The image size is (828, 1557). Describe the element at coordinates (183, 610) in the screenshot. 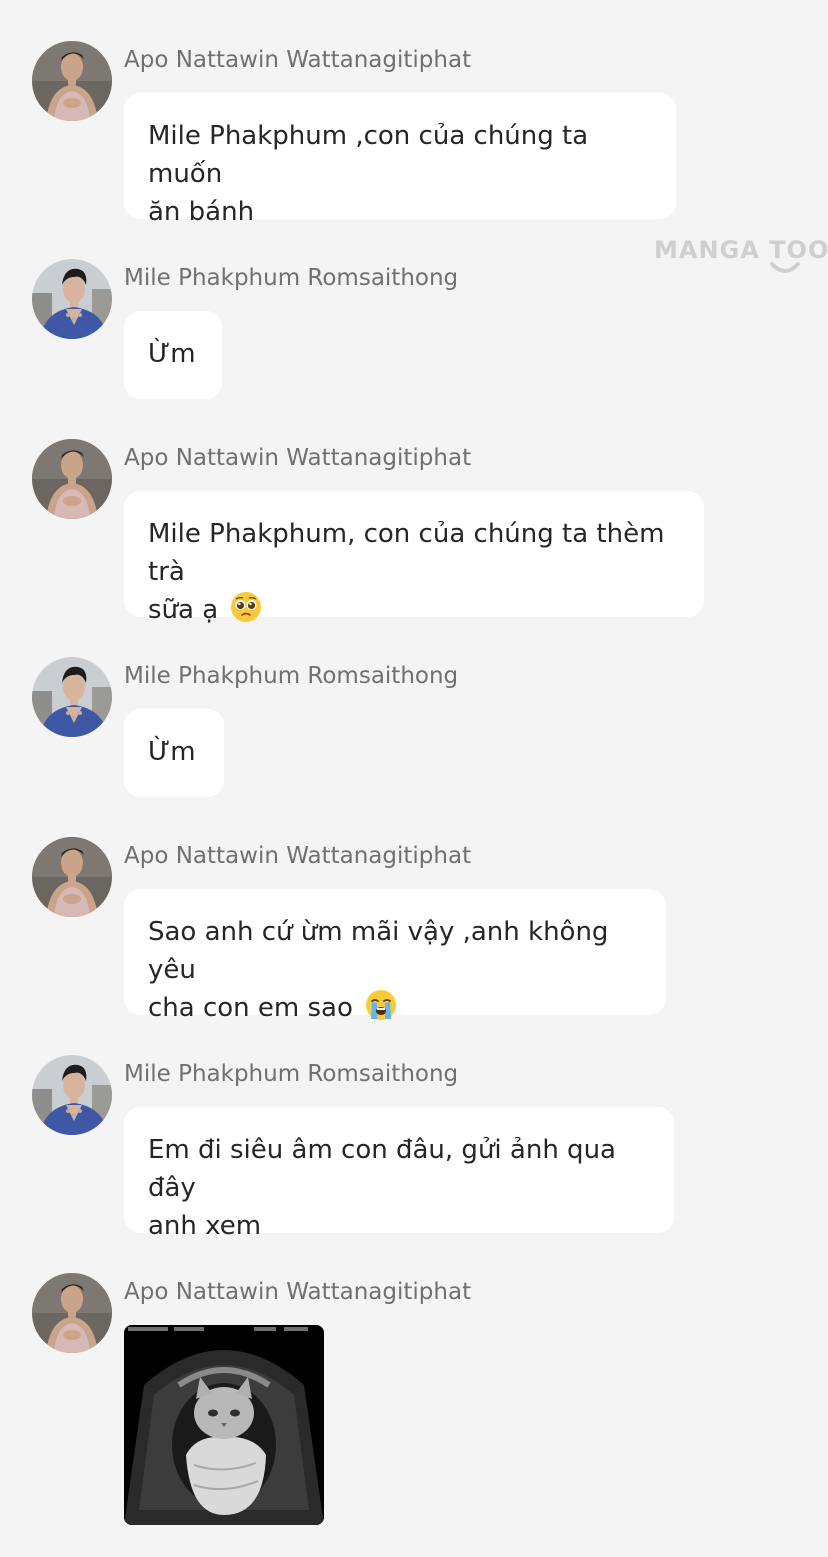

I see `message-text-line: sữa ạ` at that location.